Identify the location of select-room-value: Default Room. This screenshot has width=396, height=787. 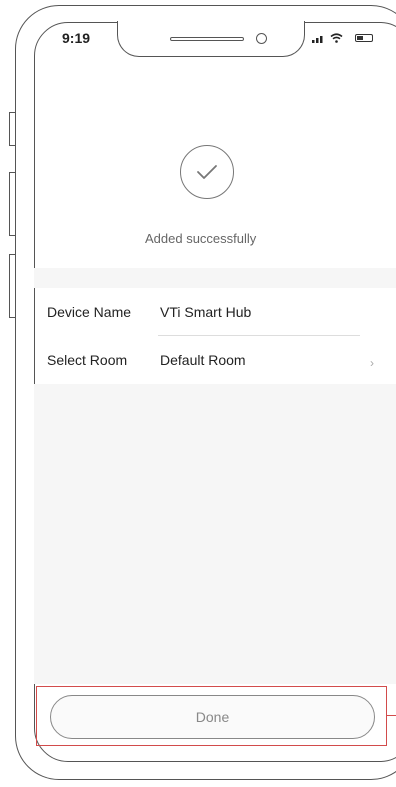
(203, 360).